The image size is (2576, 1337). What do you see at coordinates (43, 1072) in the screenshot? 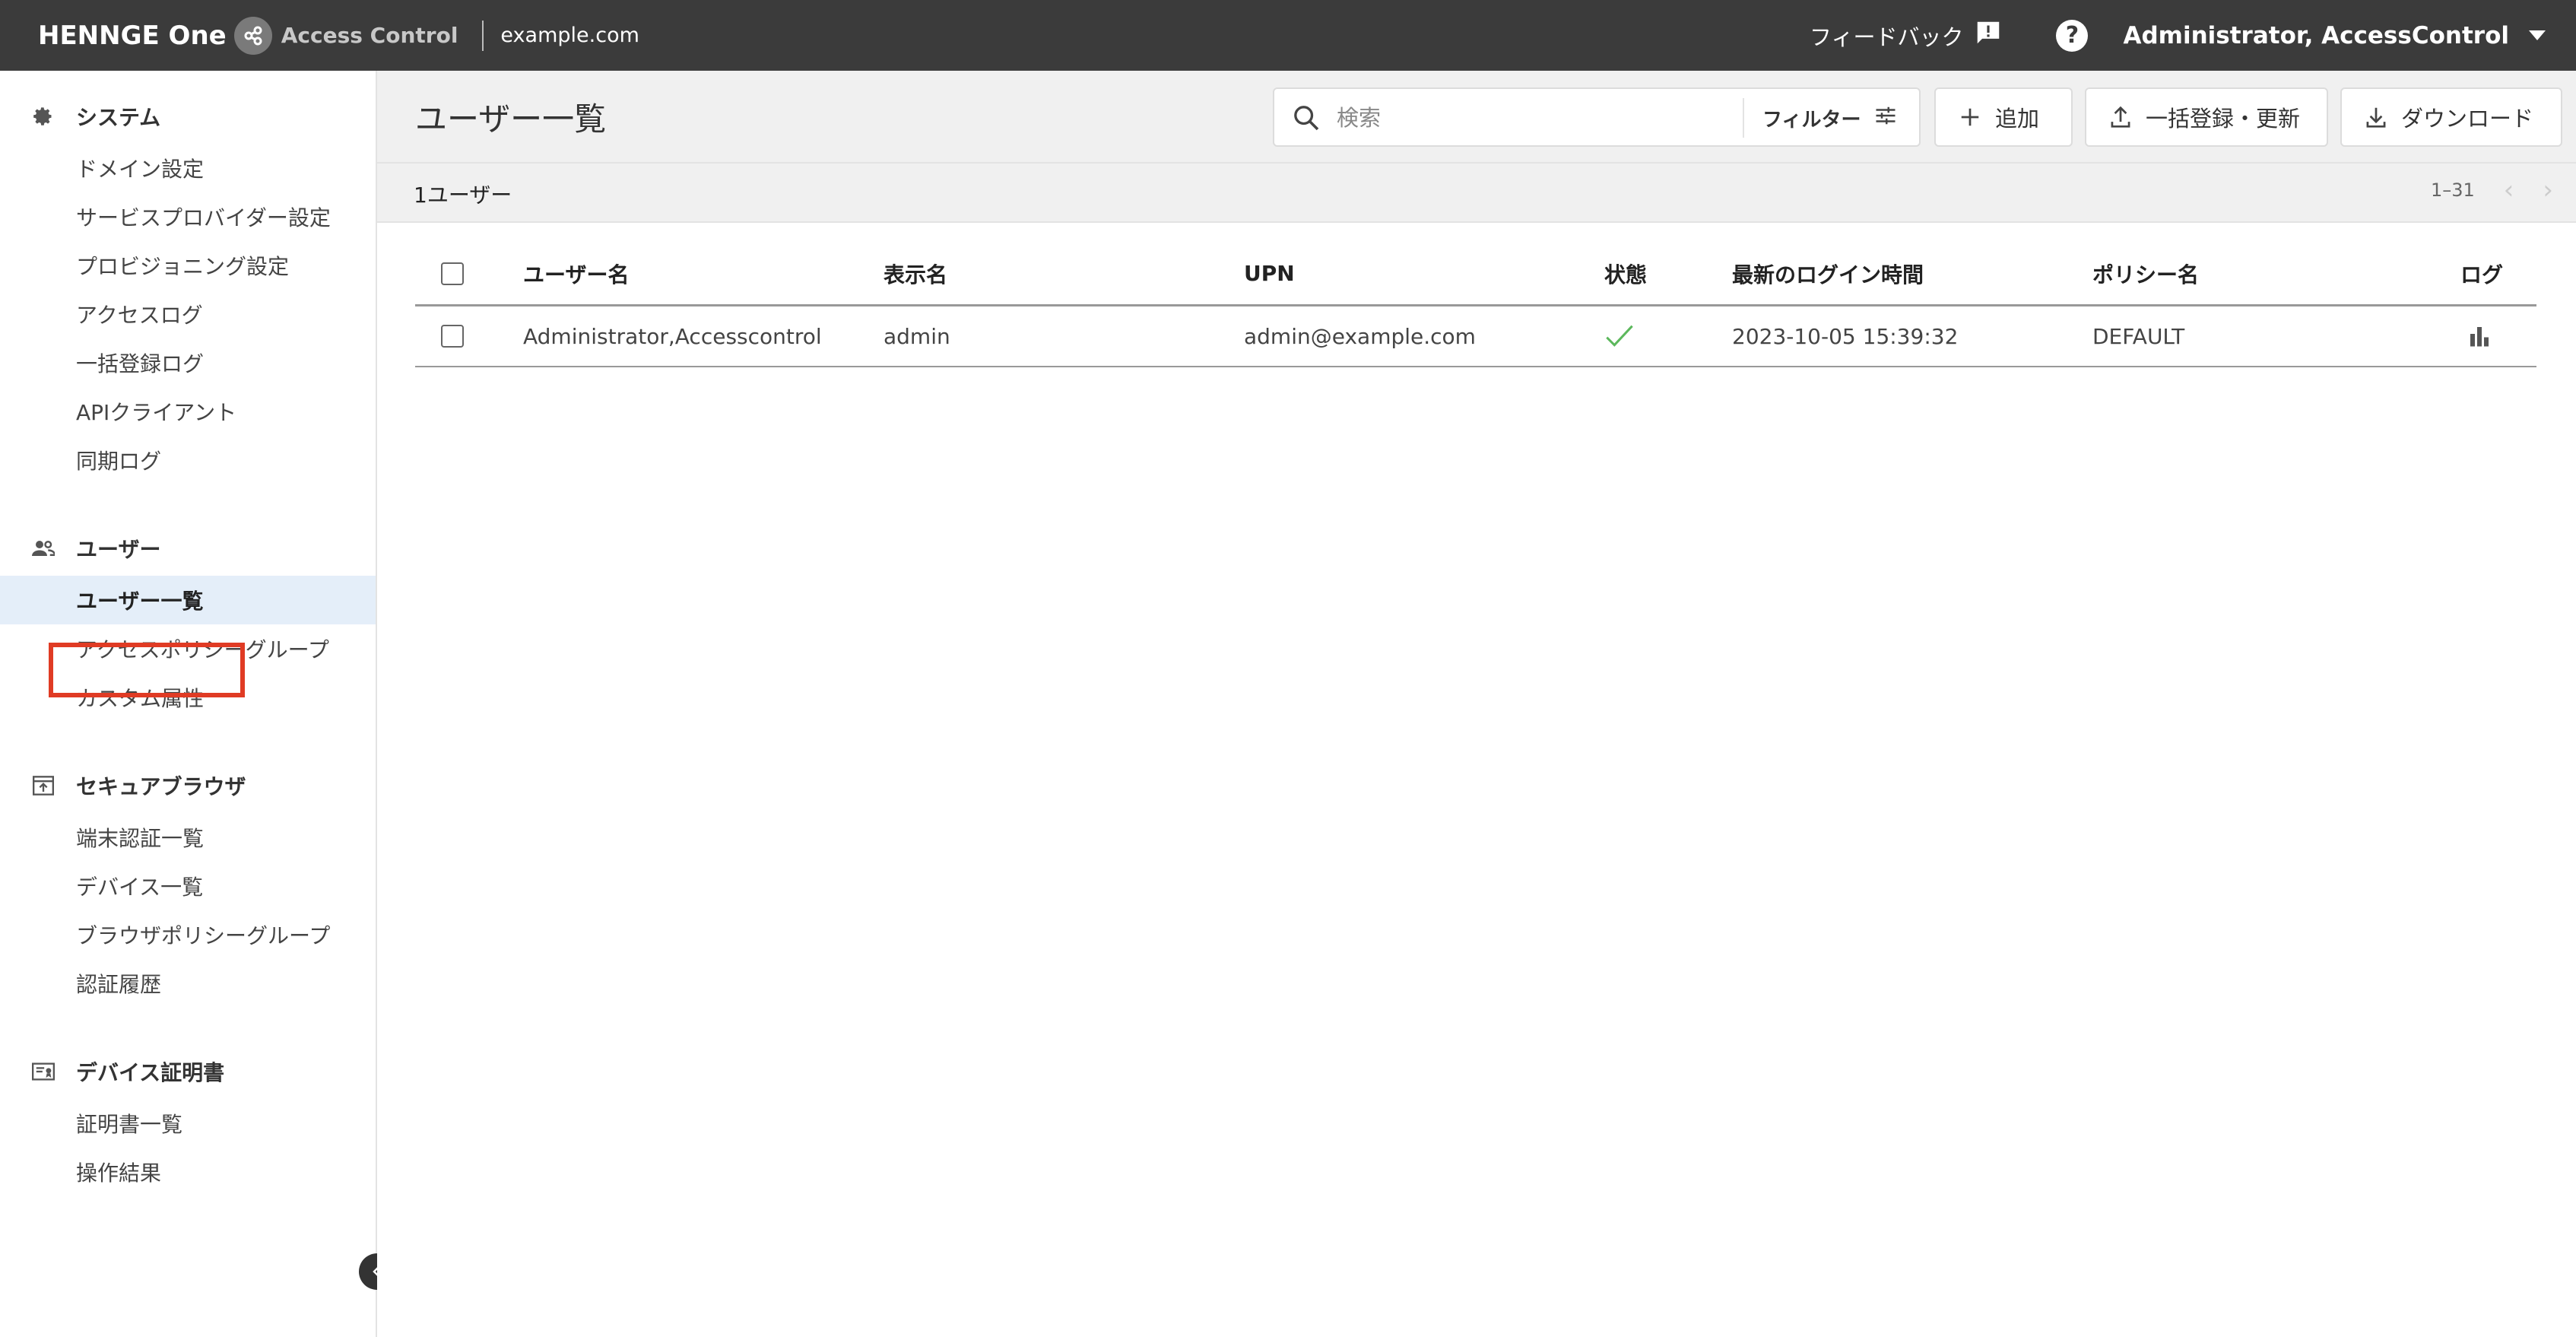
I see `certificate-icon` at bounding box center [43, 1072].